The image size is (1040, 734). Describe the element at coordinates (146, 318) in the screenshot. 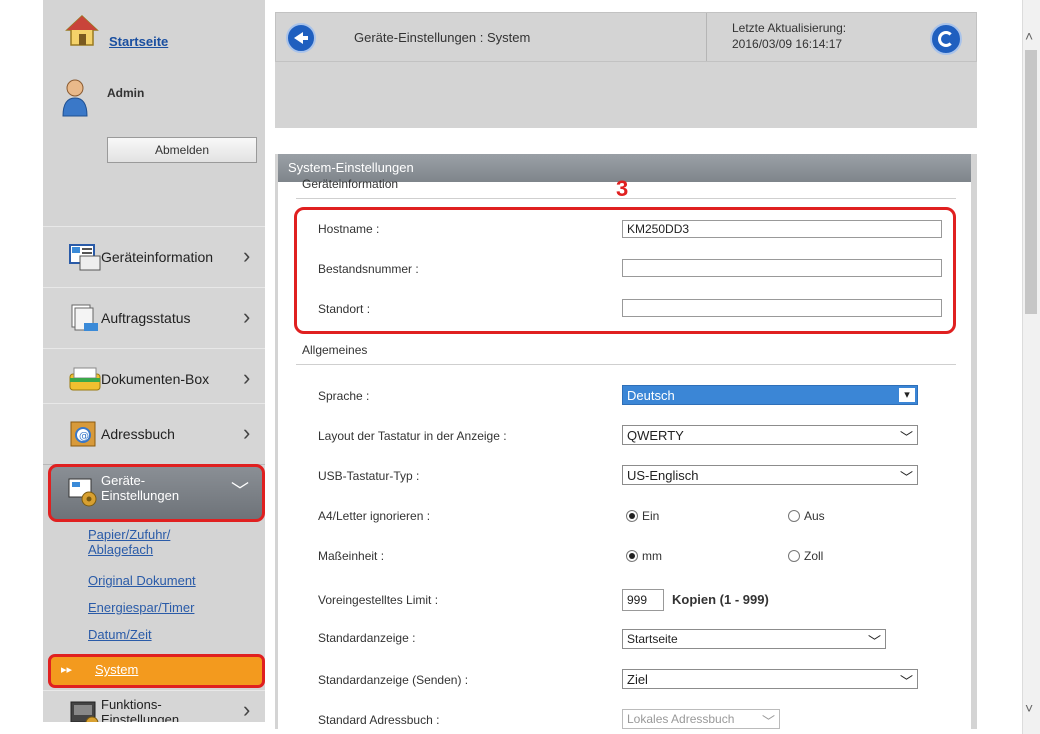

I see `sidebar-item-label: Auftragsstatus` at that location.